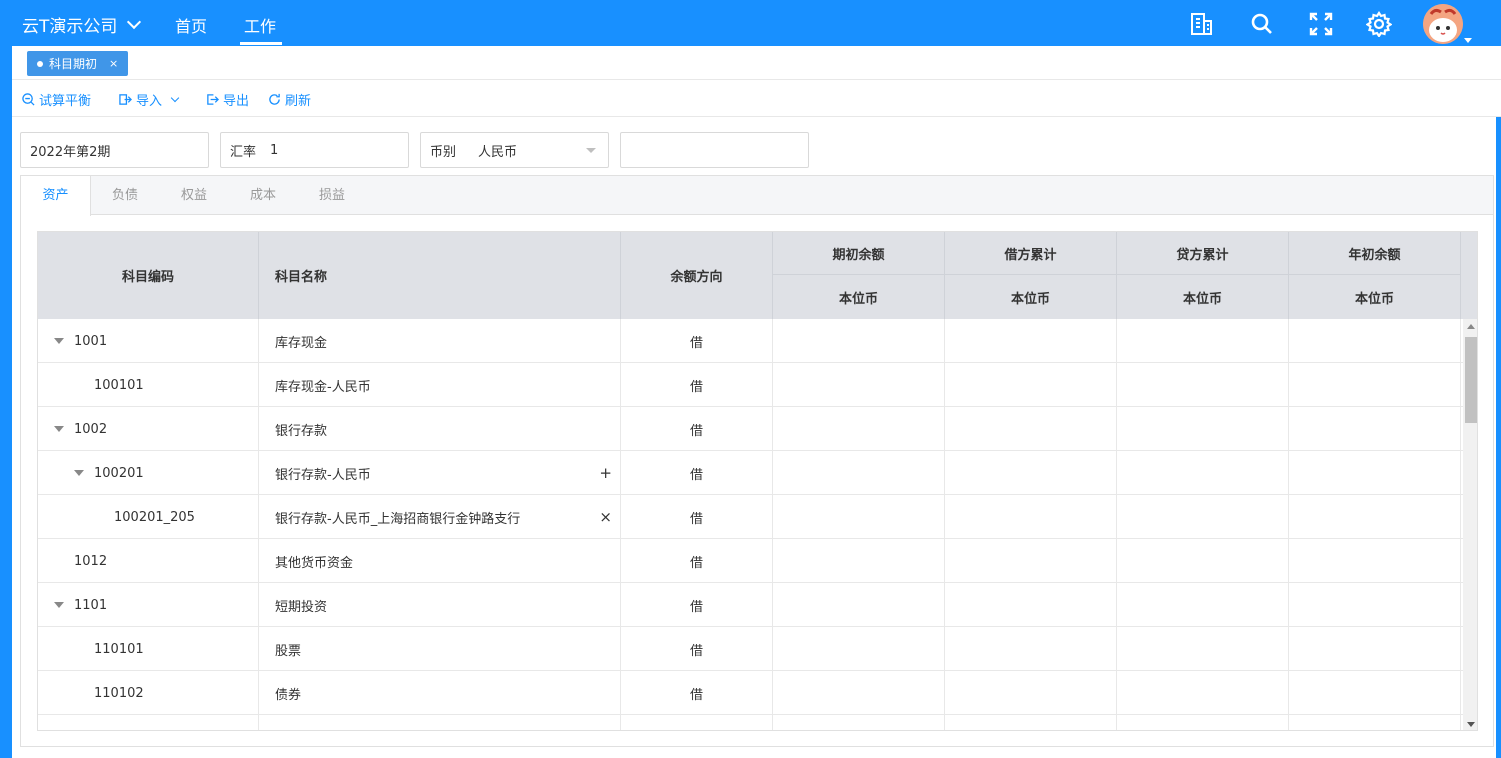  Describe the element at coordinates (91, 341) in the screenshot. I see `account-code: 1001` at that location.